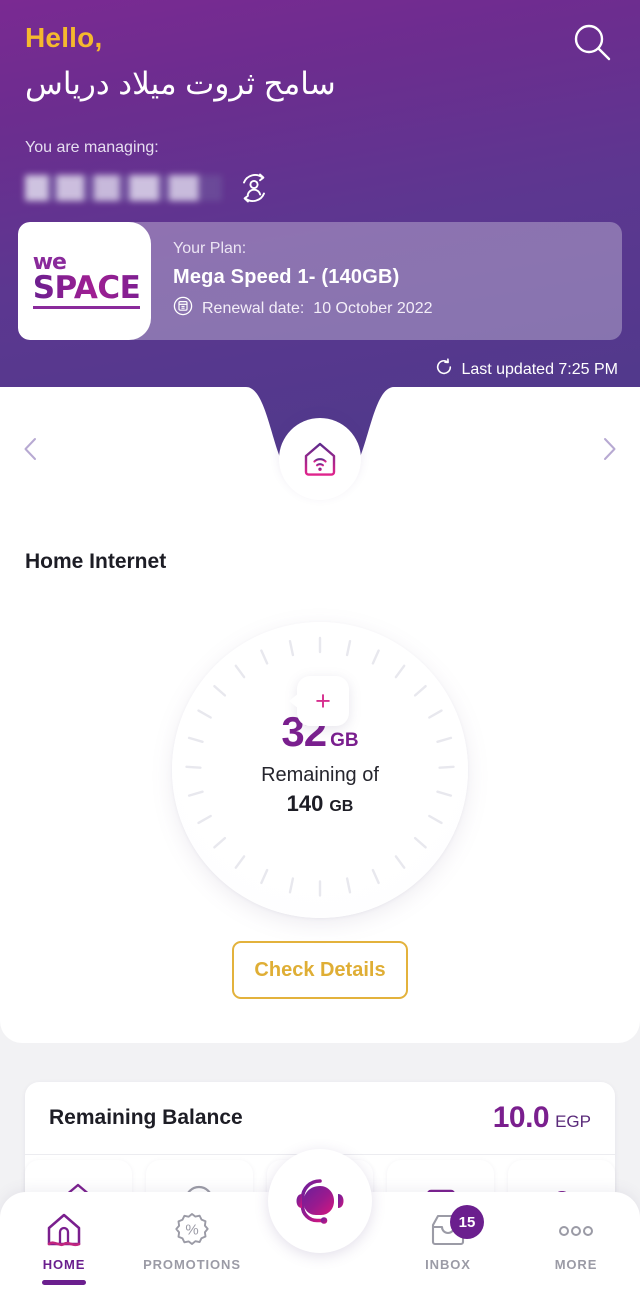 The image size is (640, 1309). Describe the element at coordinates (64, 37) in the screenshot. I see `greeting-text: Hello,` at that location.